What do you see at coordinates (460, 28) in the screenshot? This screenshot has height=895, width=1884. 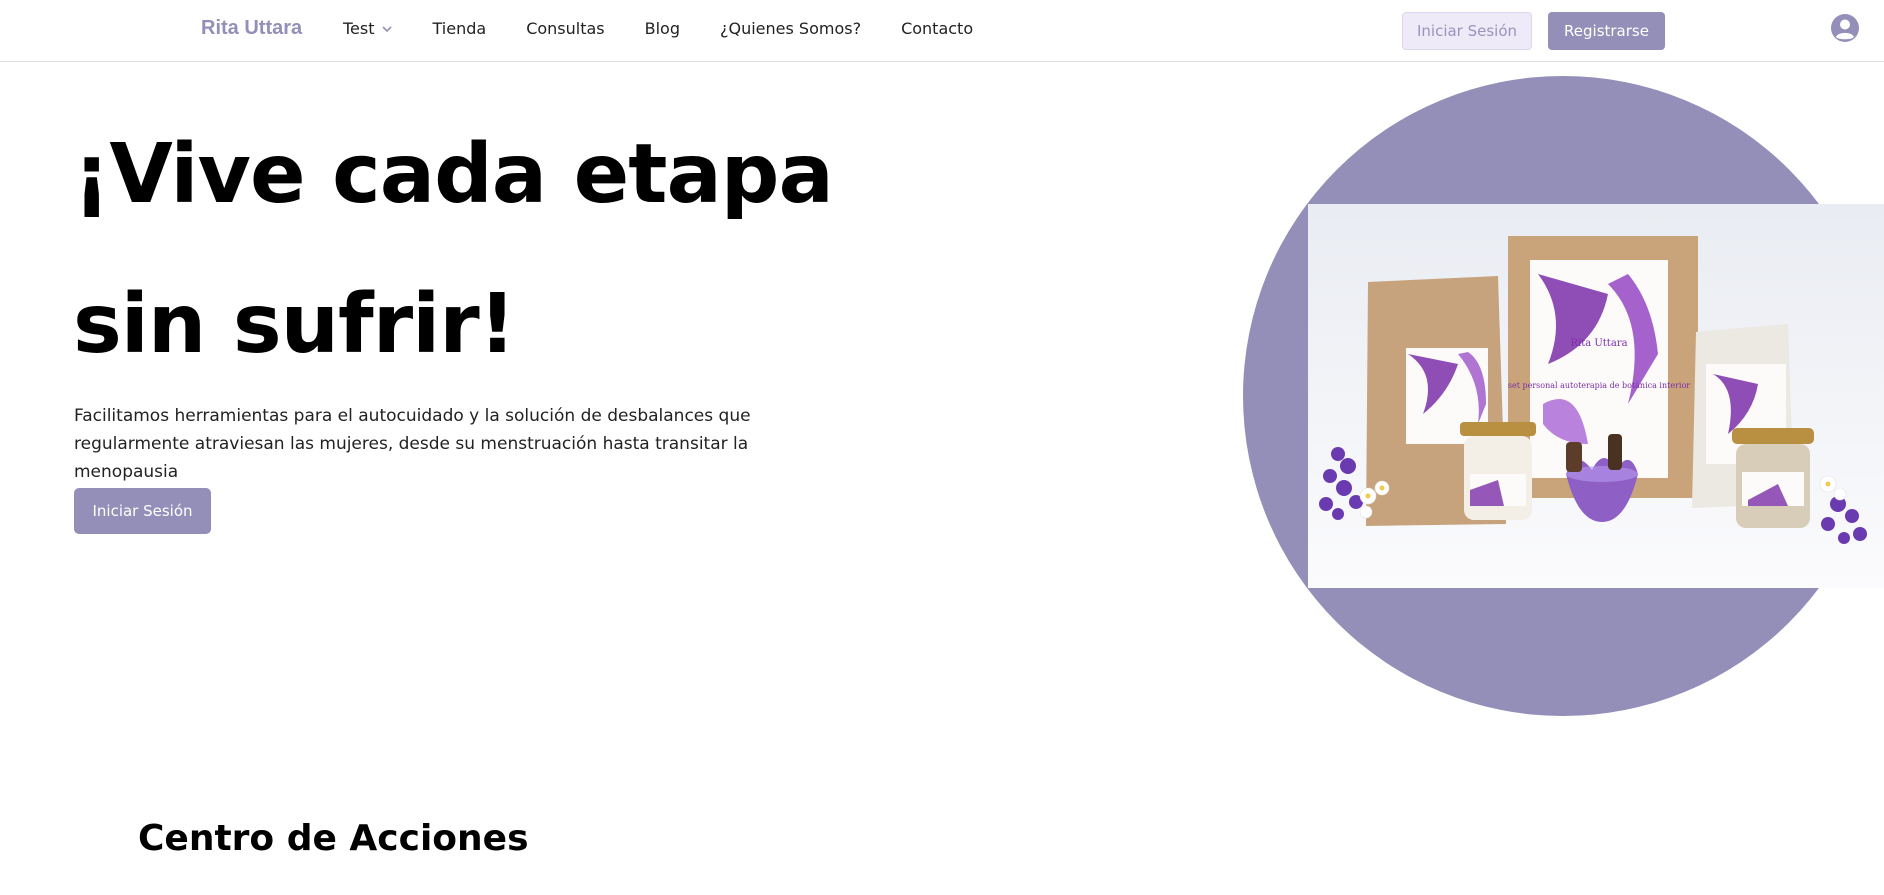 I see `nav-item-tienda: Tienda` at bounding box center [460, 28].